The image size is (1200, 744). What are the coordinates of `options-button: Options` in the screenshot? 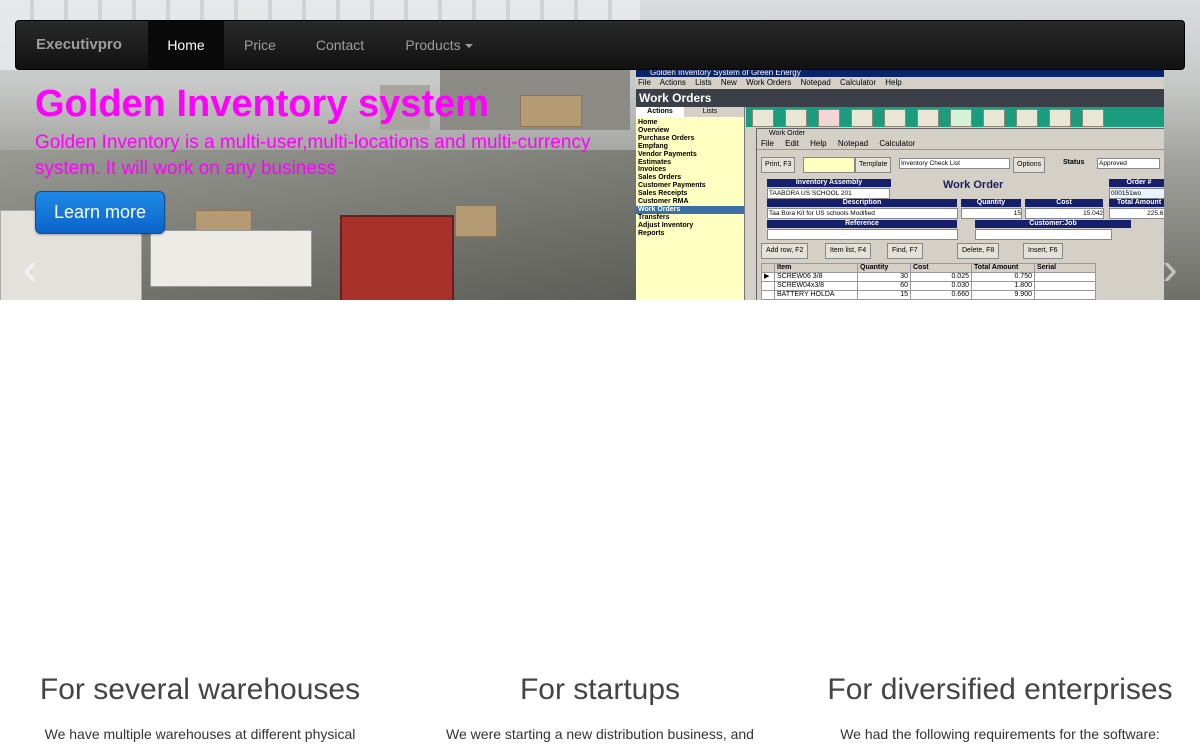 It's located at (1029, 165).